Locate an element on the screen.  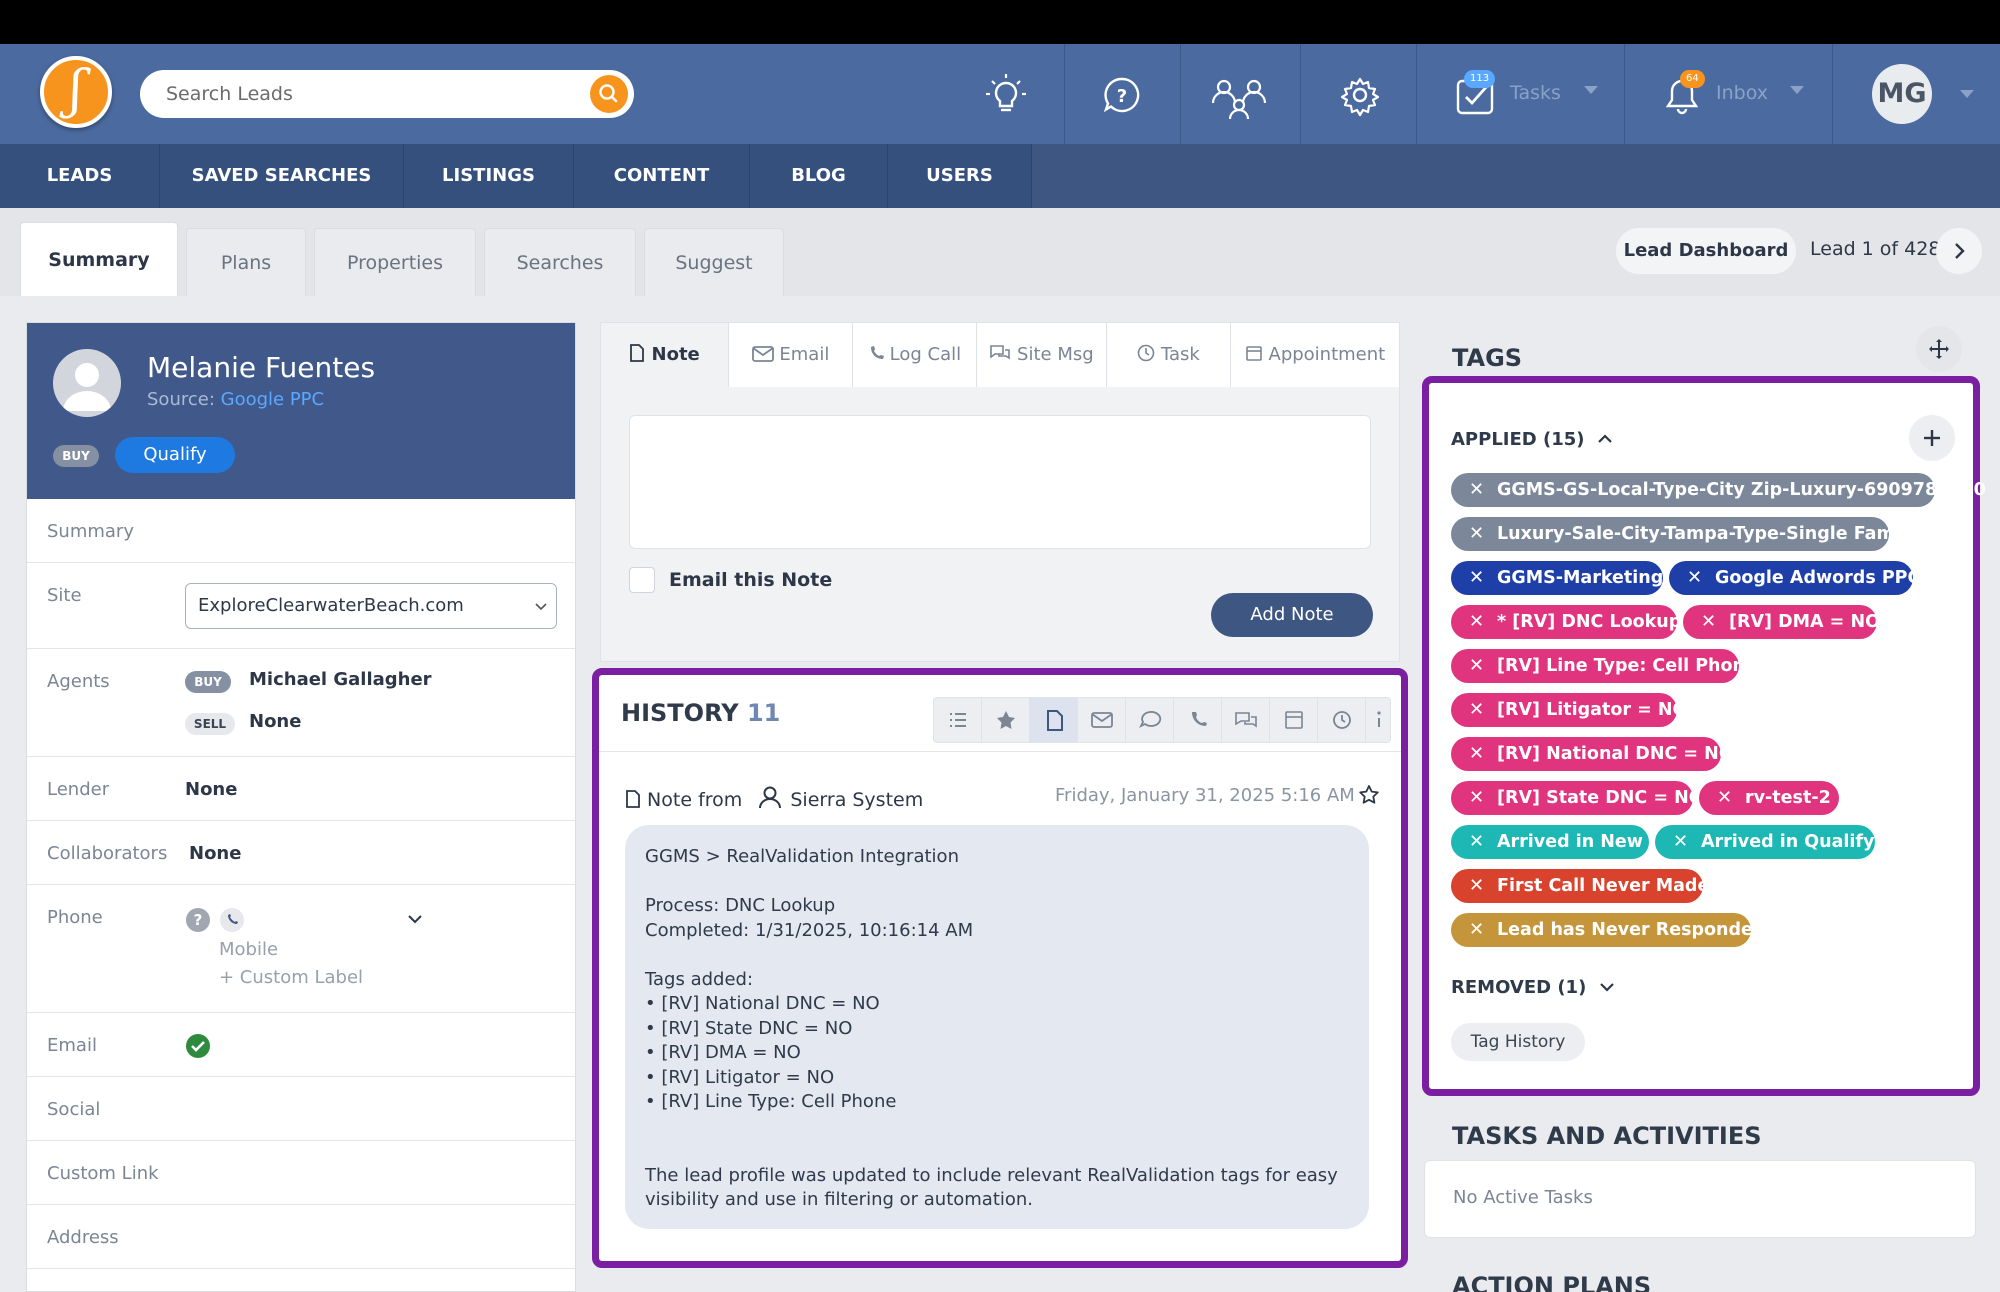
note-author: Sierra System is located at coordinates (856, 800).